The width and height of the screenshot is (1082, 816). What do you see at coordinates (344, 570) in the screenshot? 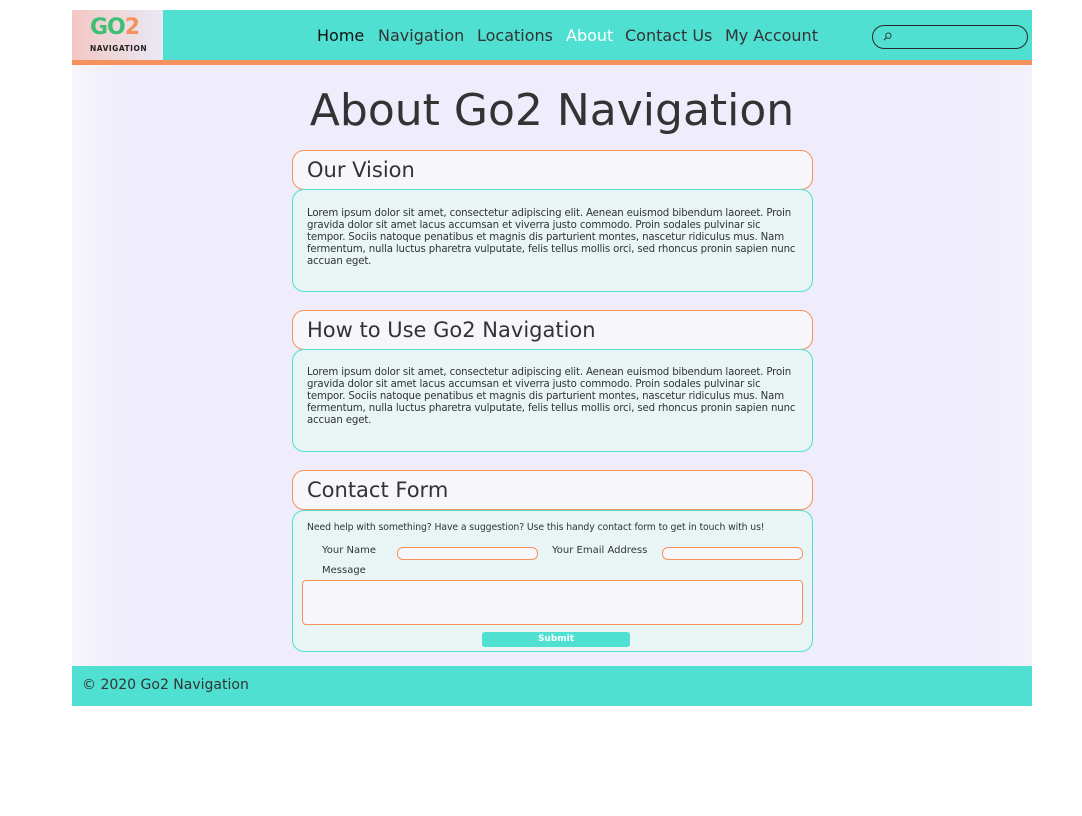
I see `message-label: Message` at bounding box center [344, 570].